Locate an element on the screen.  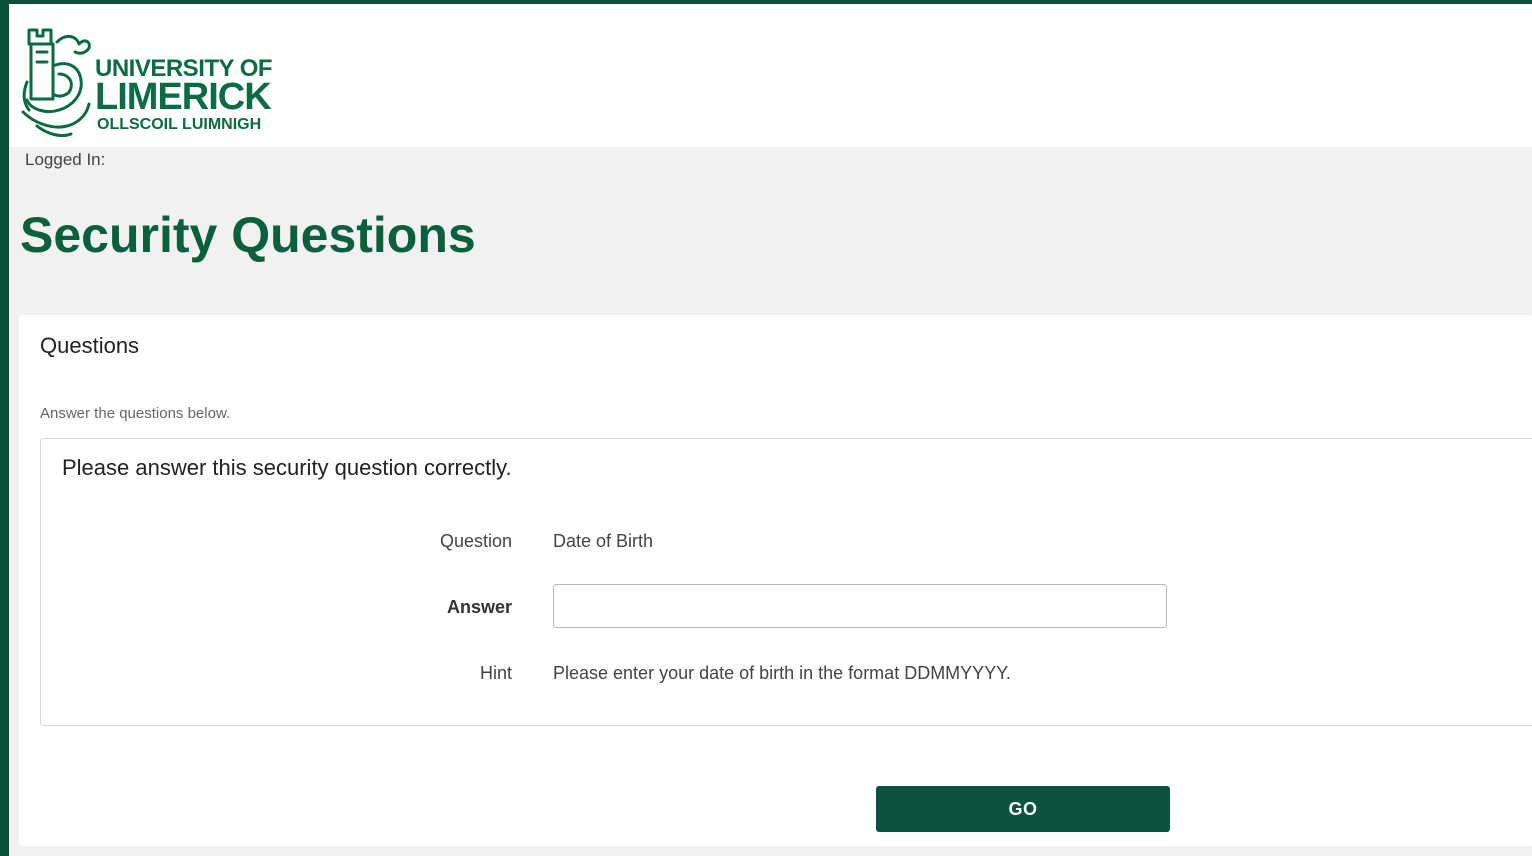
university-crest-icon is located at coordinates (56, 83).